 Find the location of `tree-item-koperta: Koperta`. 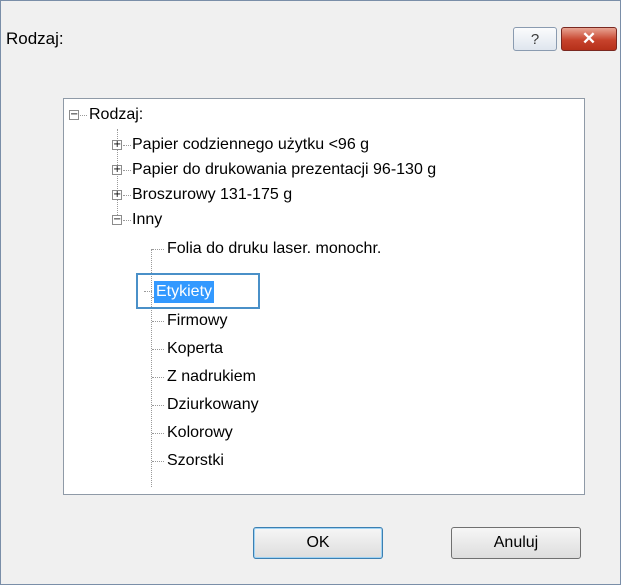

tree-item-koperta: Koperta is located at coordinates (195, 349).